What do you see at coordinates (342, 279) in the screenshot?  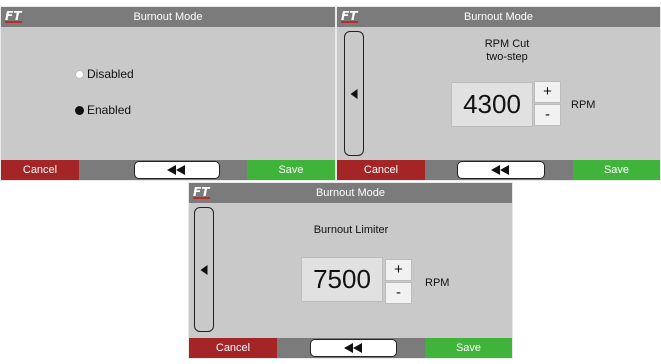 I see `rpm-value-display: 7500` at bounding box center [342, 279].